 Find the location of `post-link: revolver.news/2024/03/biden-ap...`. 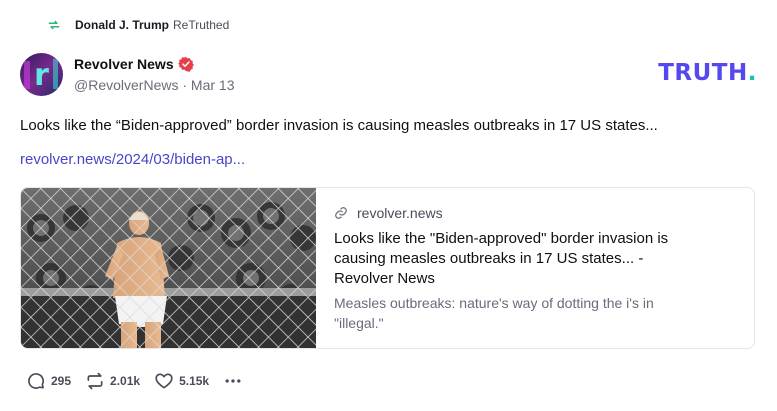

post-link: revolver.news/2024/03/biden-ap... is located at coordinates (132, 159).